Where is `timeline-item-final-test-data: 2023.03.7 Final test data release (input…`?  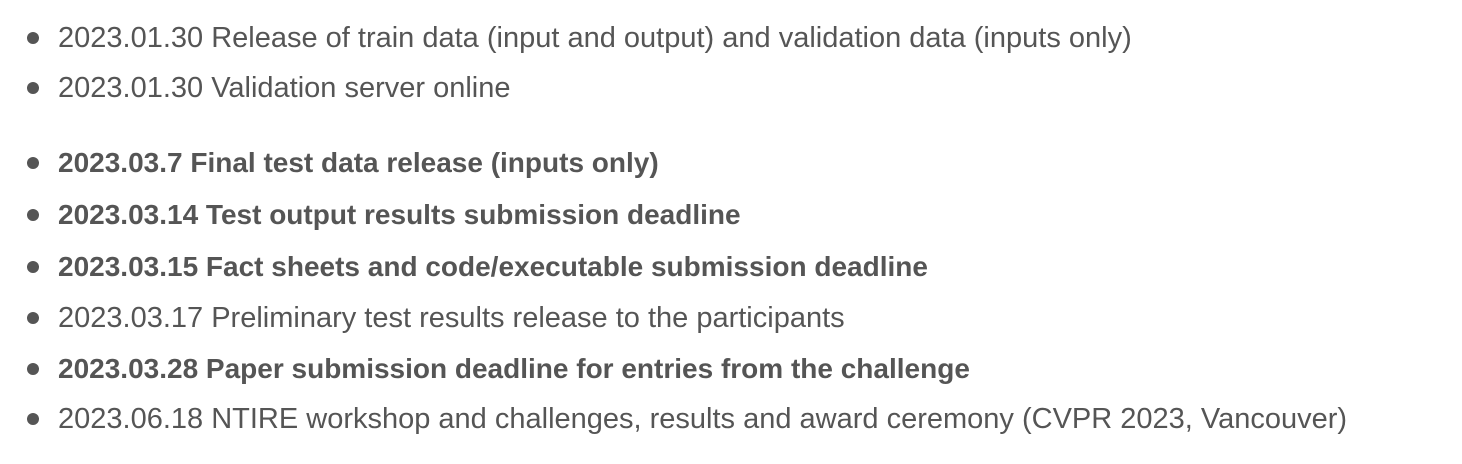
timeline-item-final-test-data: 2023.03.7 Final test data release (input… is located at coordinates (731, 163).